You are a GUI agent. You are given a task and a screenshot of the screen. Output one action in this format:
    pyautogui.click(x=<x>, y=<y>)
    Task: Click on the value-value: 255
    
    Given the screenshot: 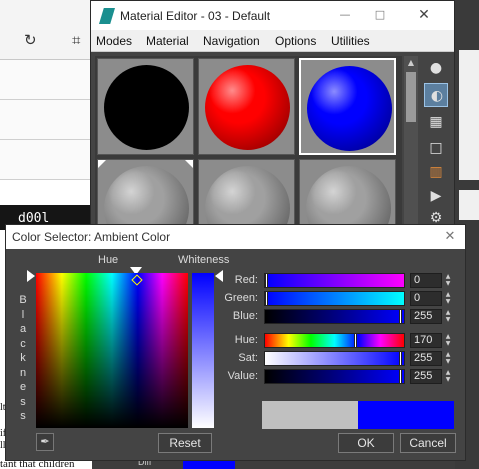 What is the action you would take?
    pyautogui.click(x=426, y=376)
    